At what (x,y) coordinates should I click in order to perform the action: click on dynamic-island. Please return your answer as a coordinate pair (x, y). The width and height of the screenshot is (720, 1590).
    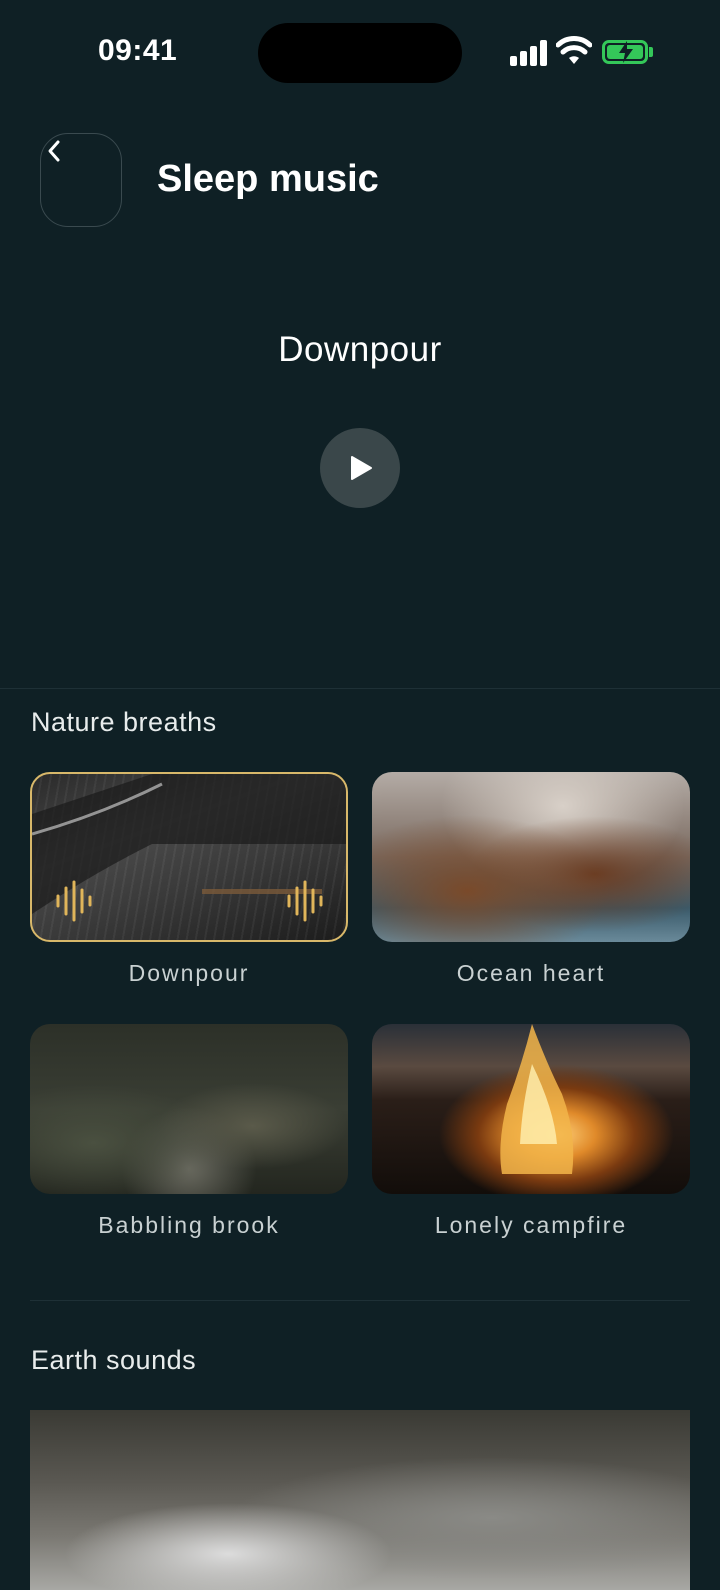
    Looking at the image, I should click on (360, 53).